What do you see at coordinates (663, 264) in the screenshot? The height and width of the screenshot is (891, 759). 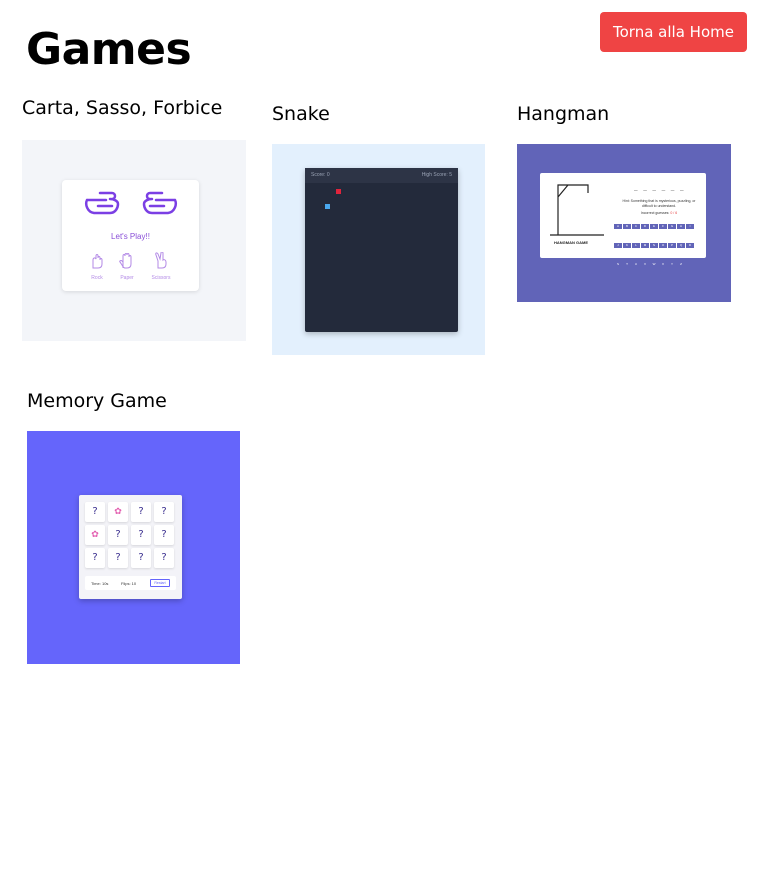 I see `hangman-key: X` at bounding box center [663, 264].